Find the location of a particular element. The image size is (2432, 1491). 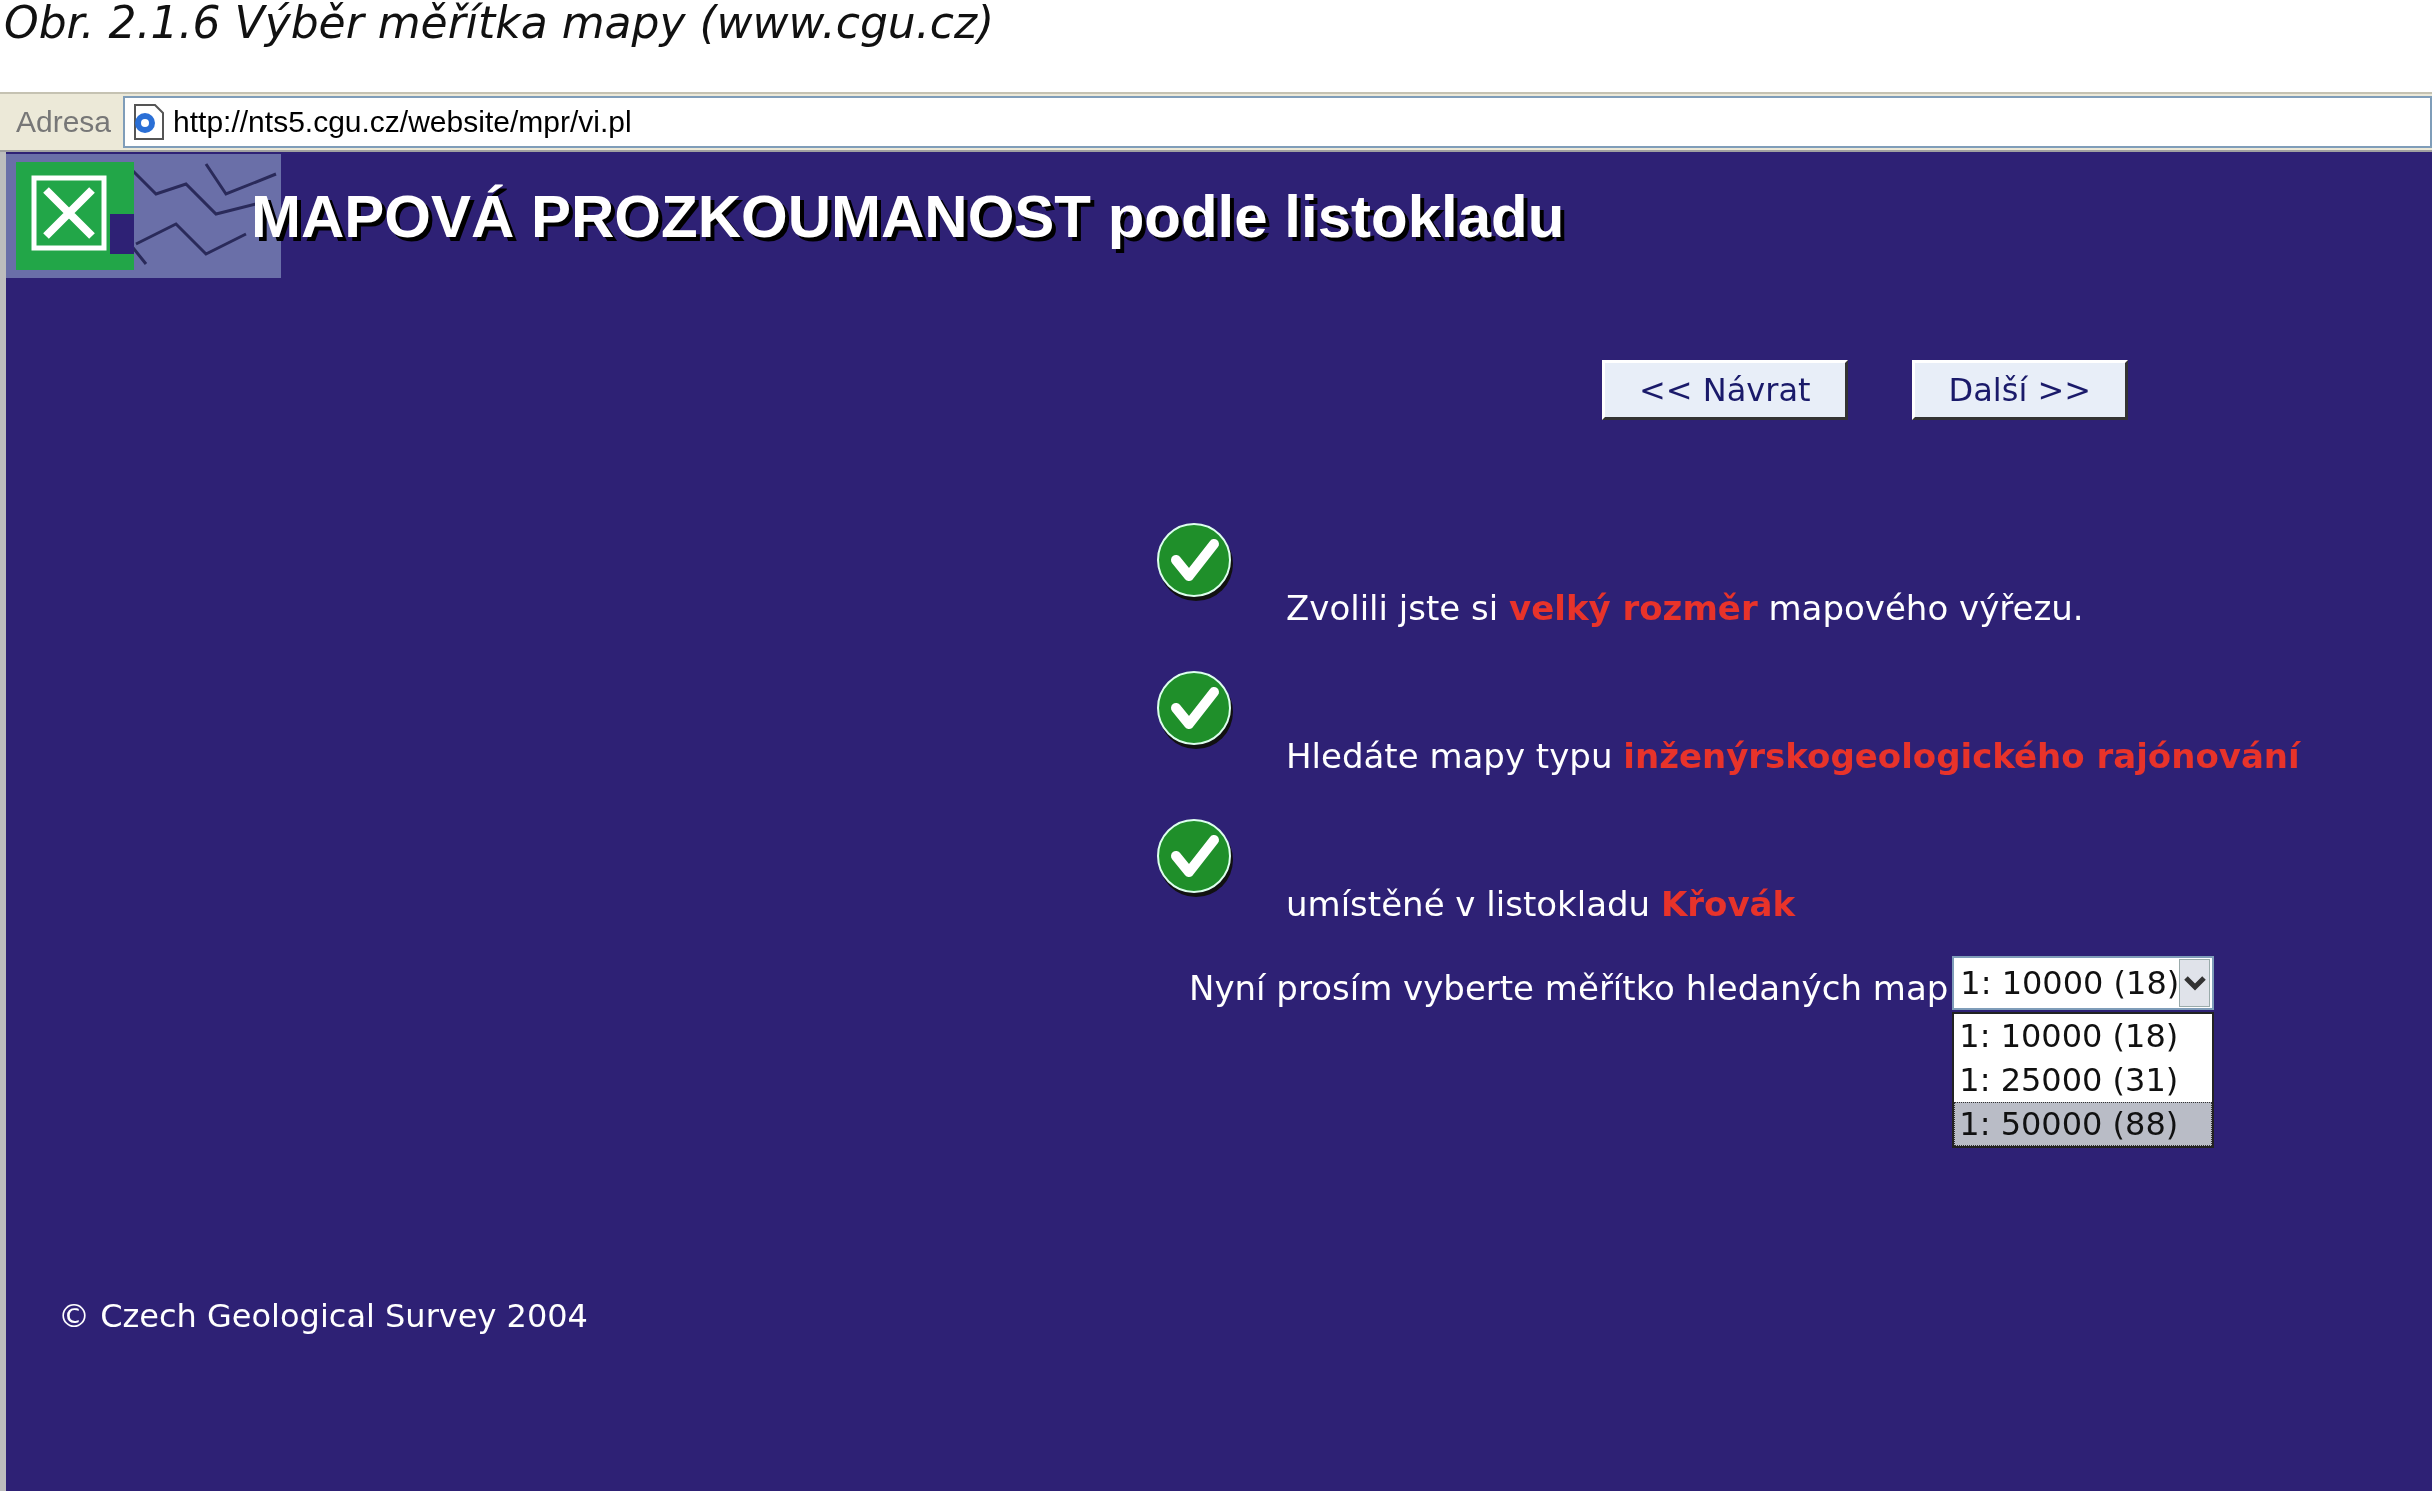

chevron-down-icon is located at coordinates (2194, 983).